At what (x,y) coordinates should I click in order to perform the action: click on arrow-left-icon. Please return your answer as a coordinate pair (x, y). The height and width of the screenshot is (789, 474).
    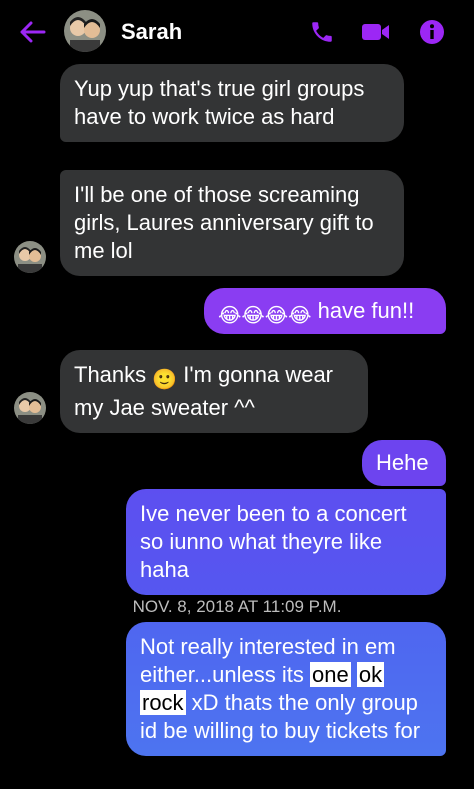
    Looking at the image, I should click on (33, 32).